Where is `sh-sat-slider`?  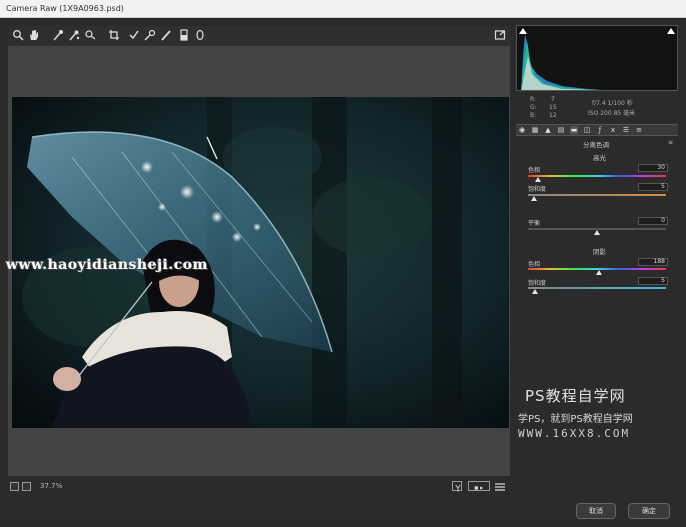 sh-sat-slider is located at coordinates (597, 288).